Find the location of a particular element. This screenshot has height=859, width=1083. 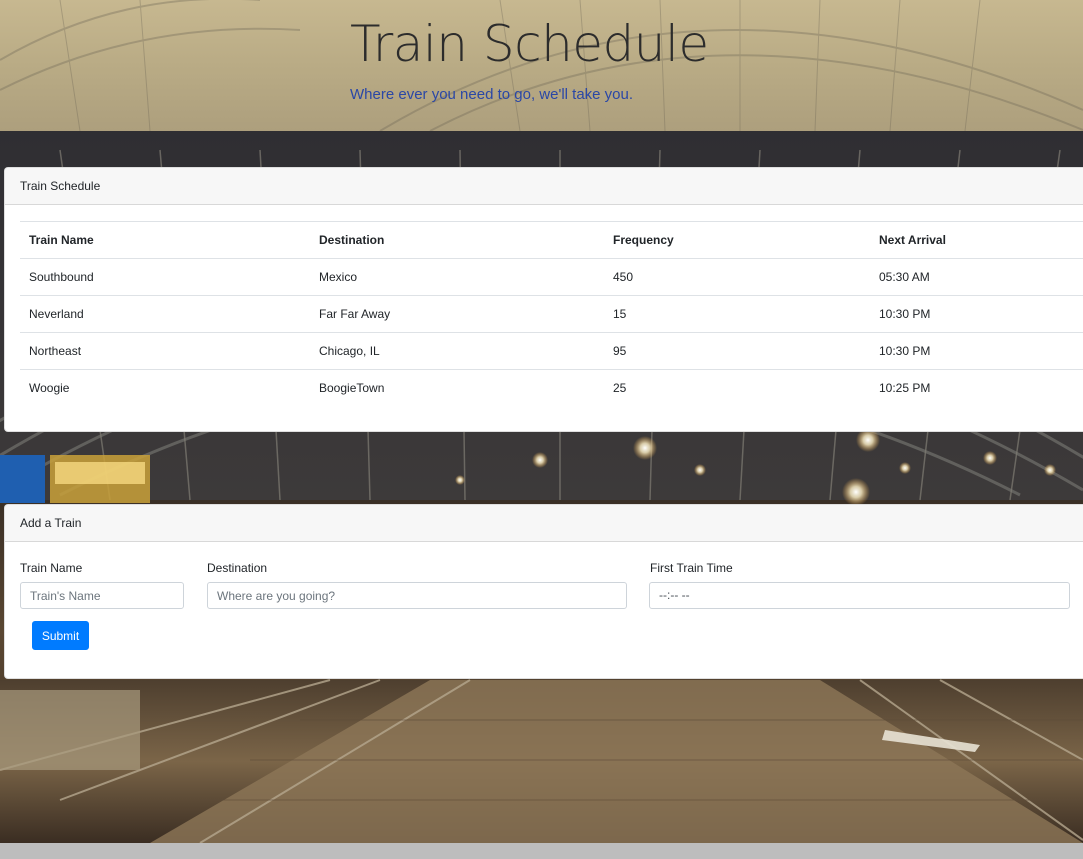

first-train-time-label: First Train Time is located at coordinates (691, 568).